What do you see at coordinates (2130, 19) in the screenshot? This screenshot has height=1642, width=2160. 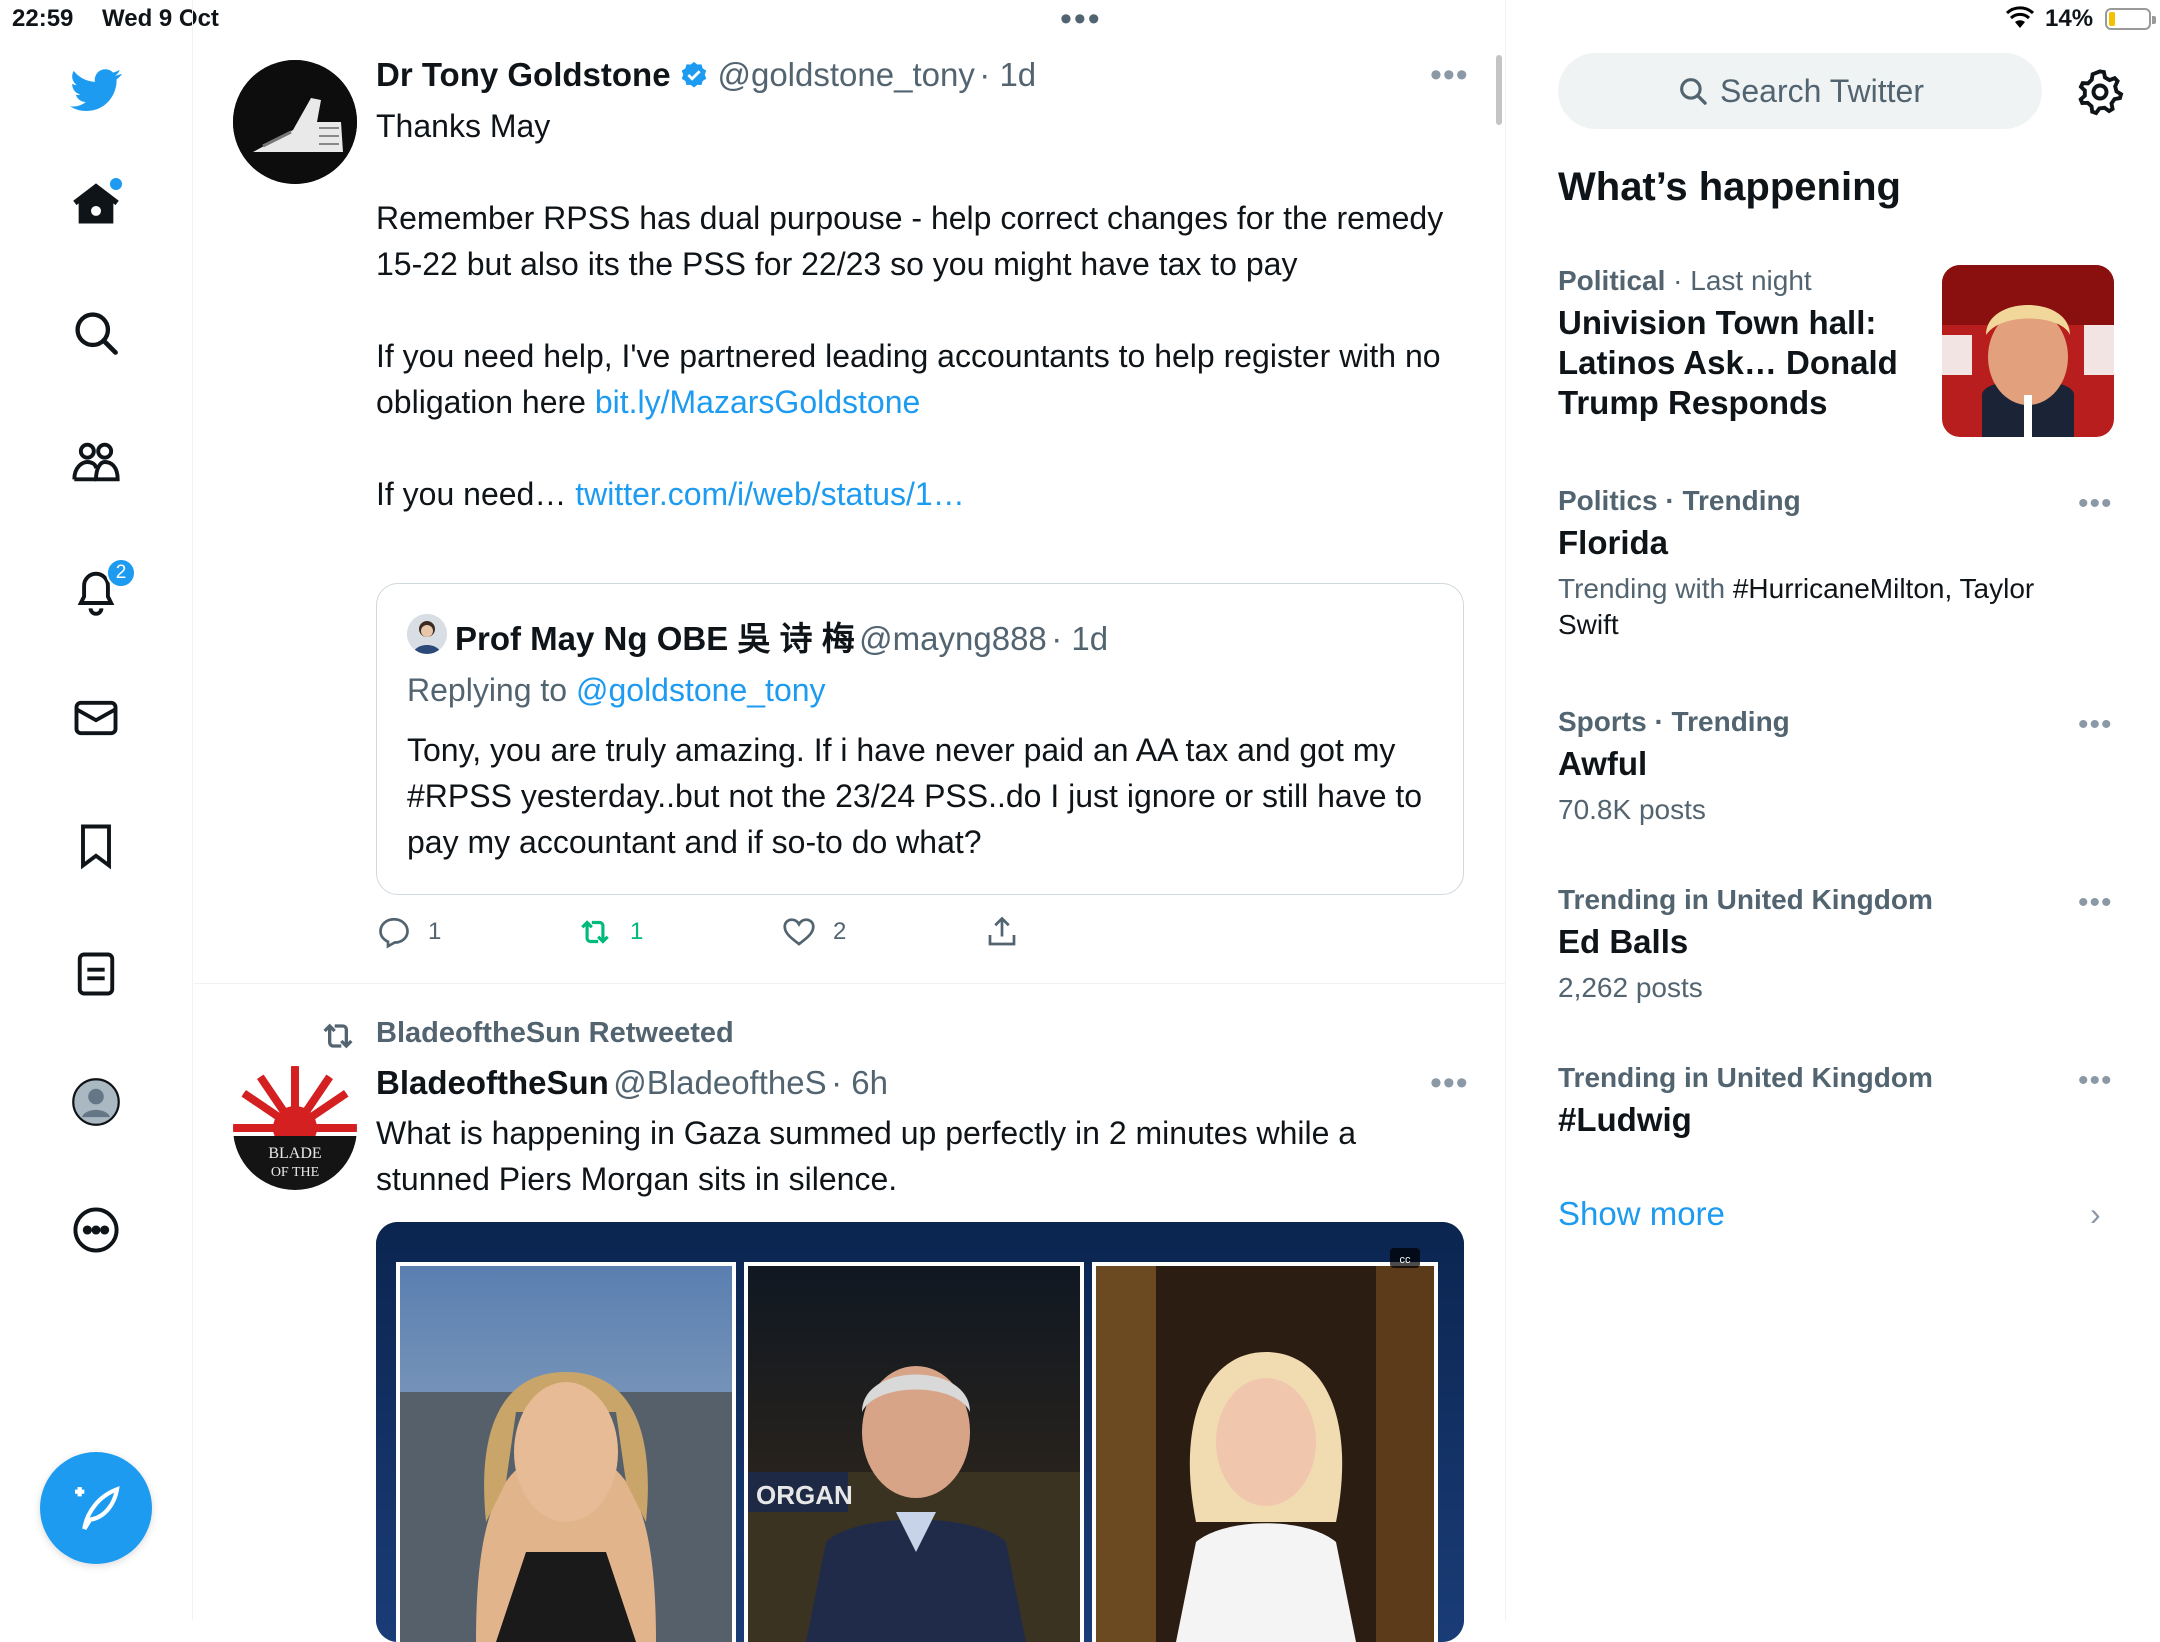 I see `battery-icon` at bounding box center [2130, 19].